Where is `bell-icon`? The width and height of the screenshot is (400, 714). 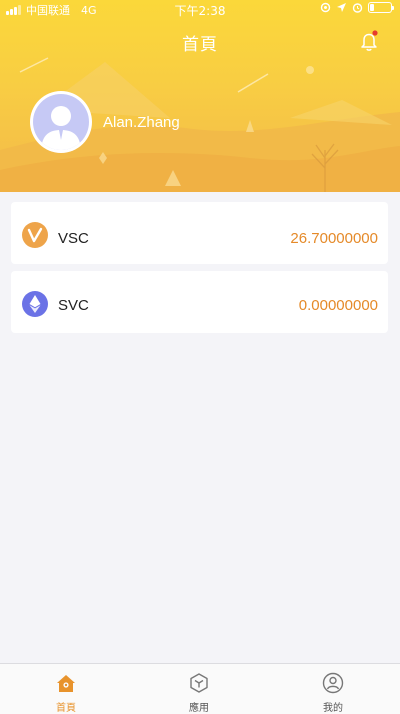 bell-icon is located at coordinates (369, 41).